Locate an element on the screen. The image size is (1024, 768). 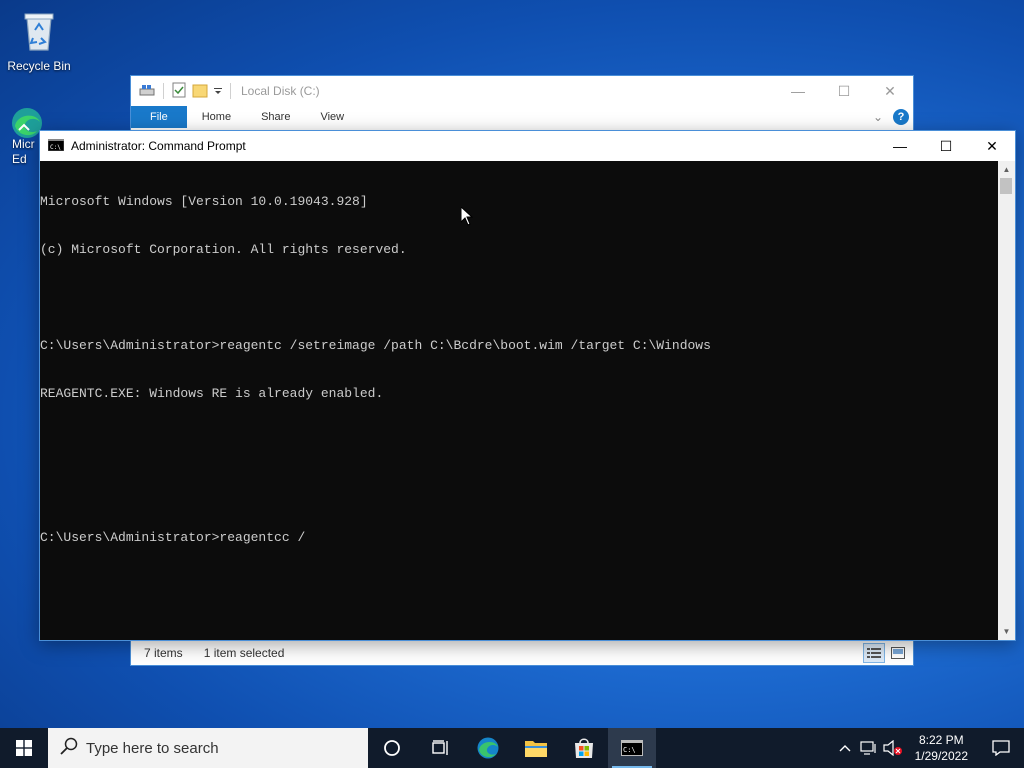
explorer-title: Local Disk (C:) is located at coordinates (280, 91).